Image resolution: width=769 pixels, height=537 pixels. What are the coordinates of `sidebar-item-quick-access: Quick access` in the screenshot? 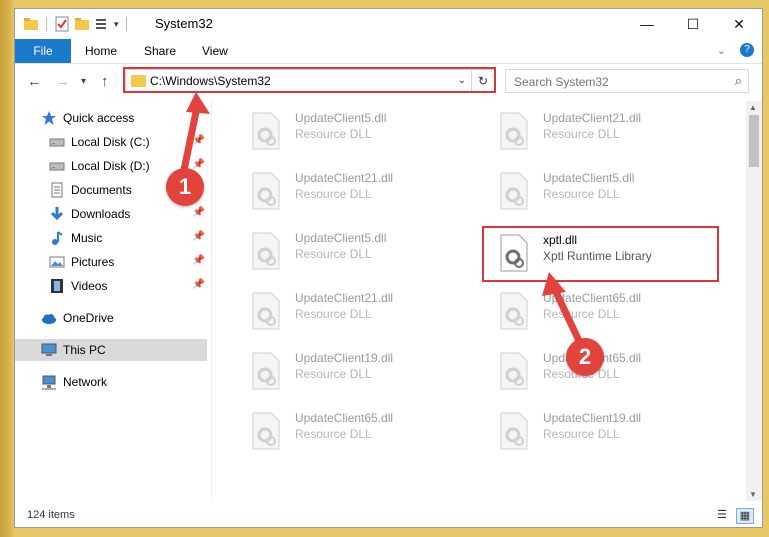 It's located at (126, 118).